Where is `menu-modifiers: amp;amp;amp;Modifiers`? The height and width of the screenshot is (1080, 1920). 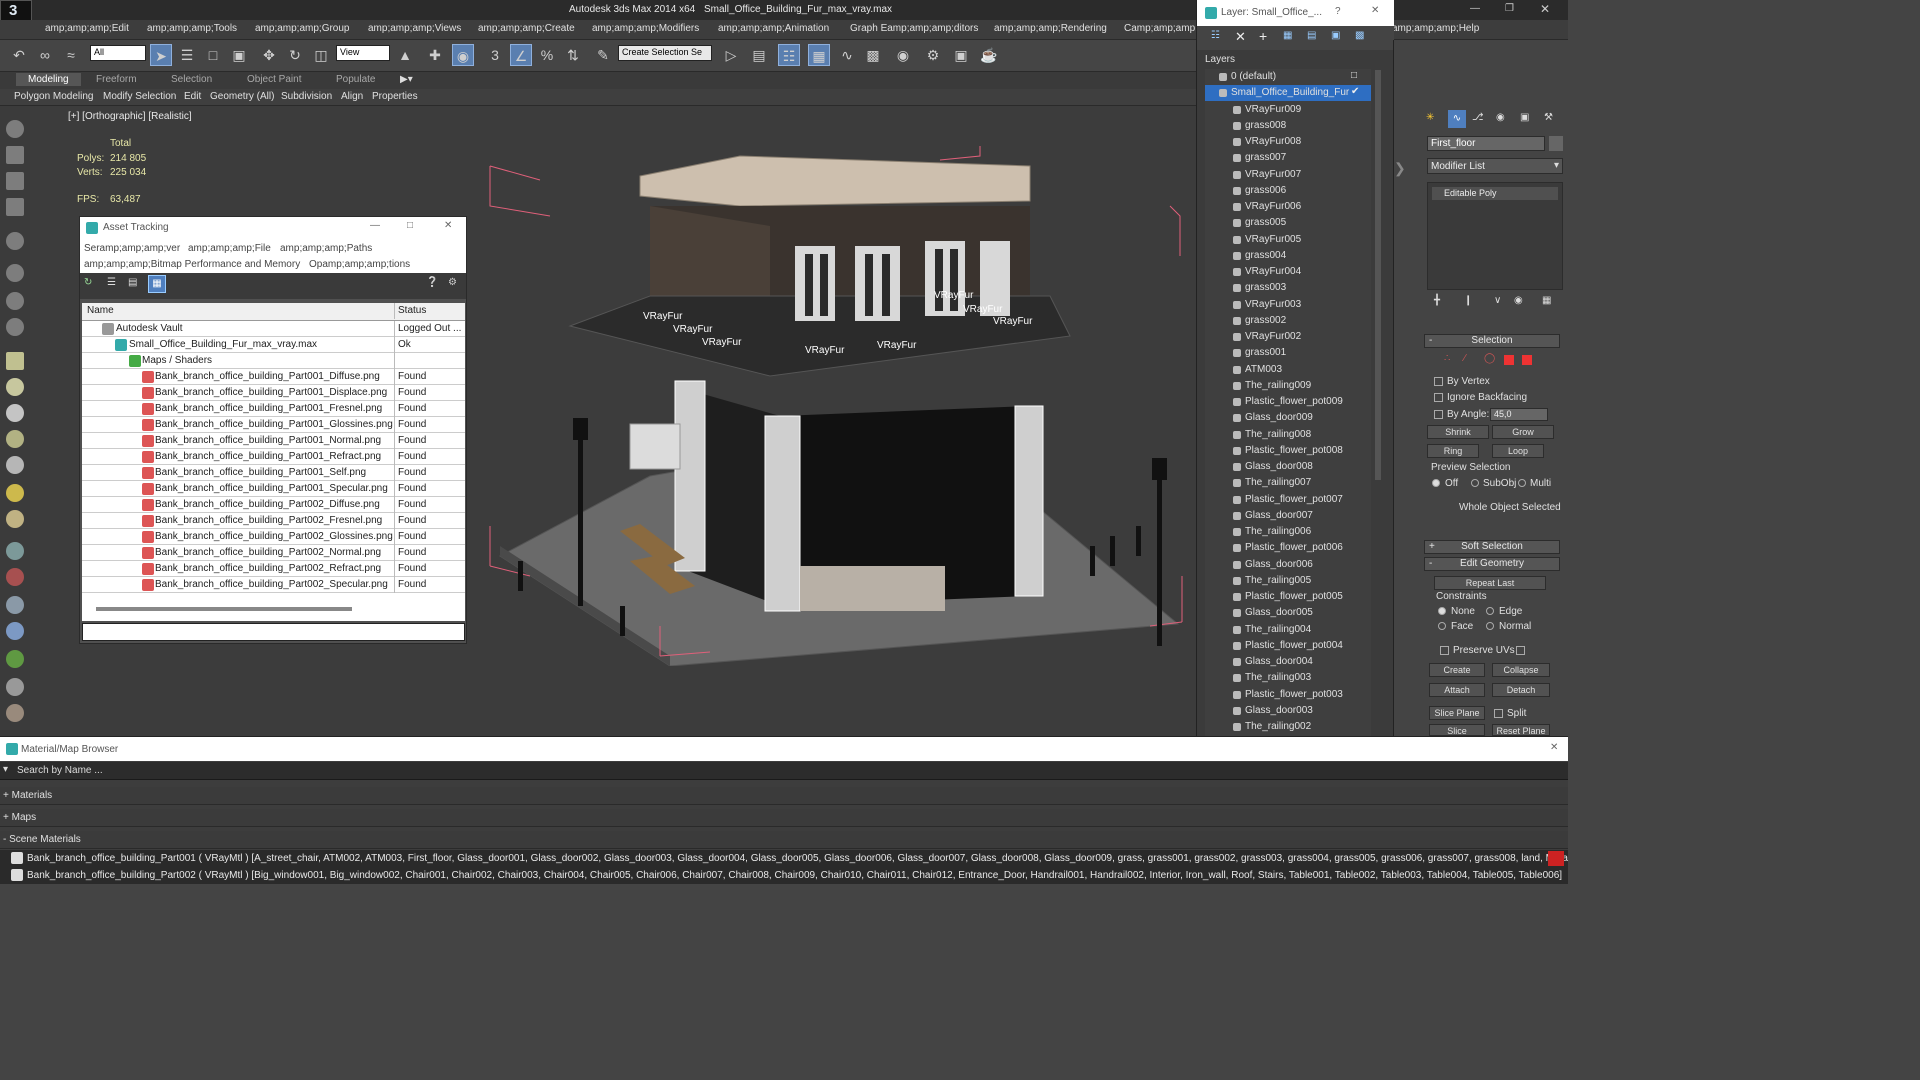 menu-modifiers: amp;amp;amp;Modifiers is located at coordinates (645, 28).